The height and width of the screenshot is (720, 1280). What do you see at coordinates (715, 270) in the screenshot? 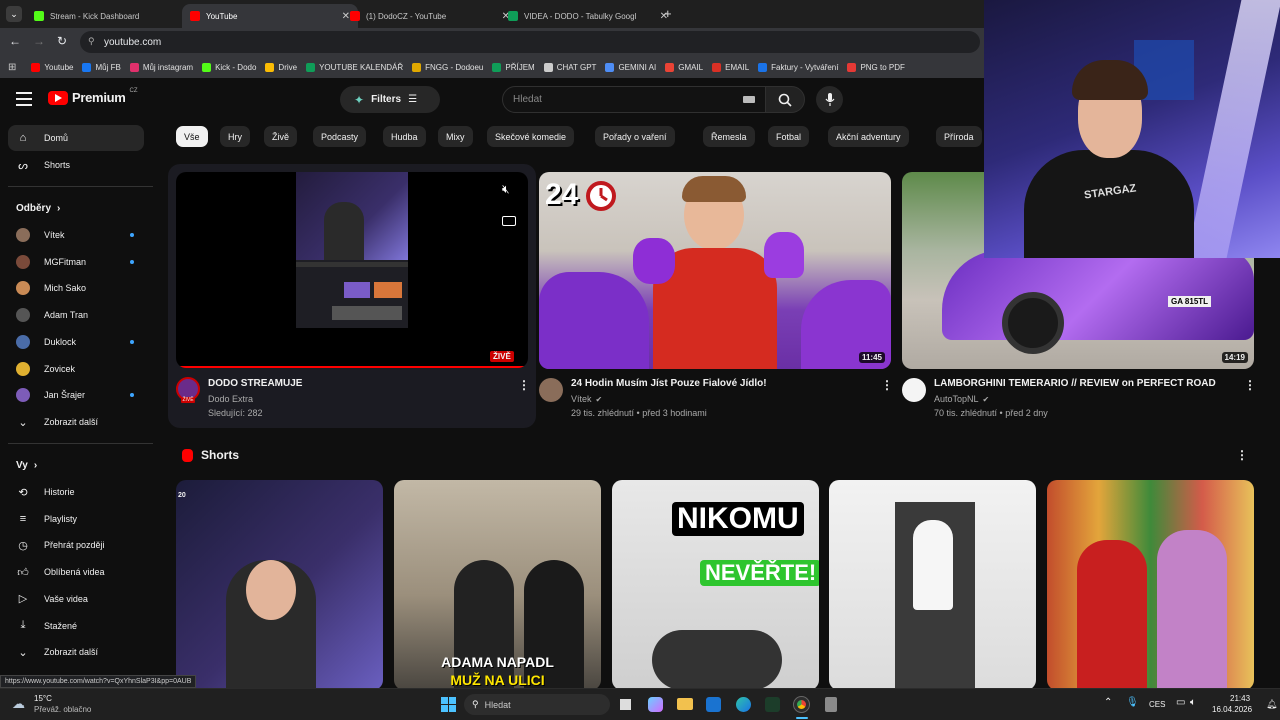
I see `video-thumbnail: 24 11:45` at bounding box center [715, 270].